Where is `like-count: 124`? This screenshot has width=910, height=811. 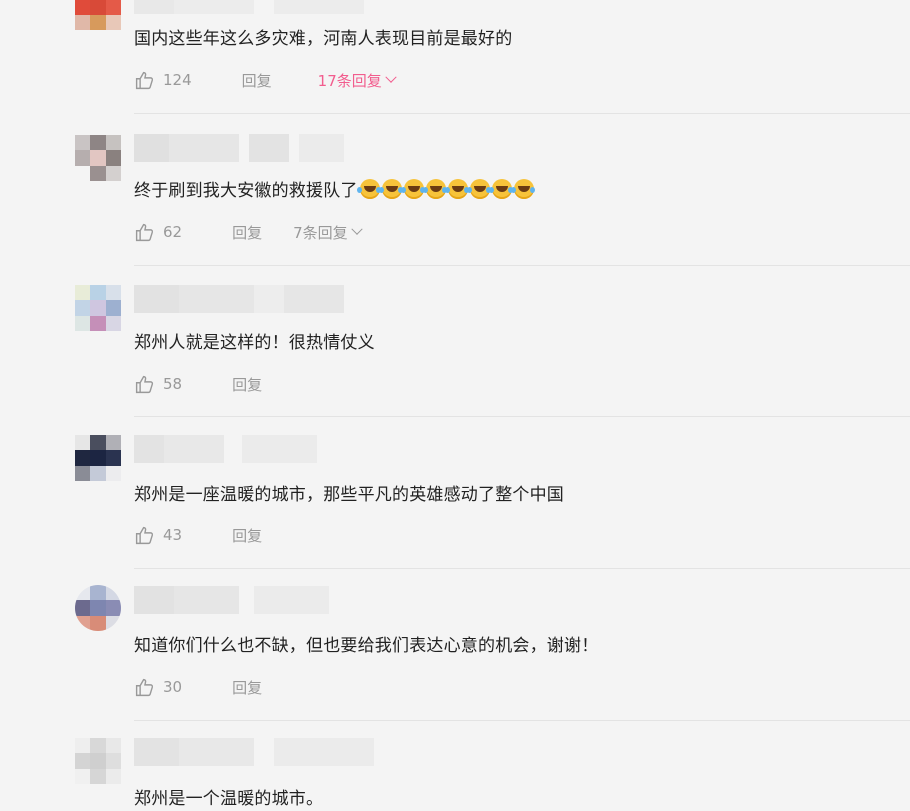 like-count: 124 is located at coordinates (177, 80).